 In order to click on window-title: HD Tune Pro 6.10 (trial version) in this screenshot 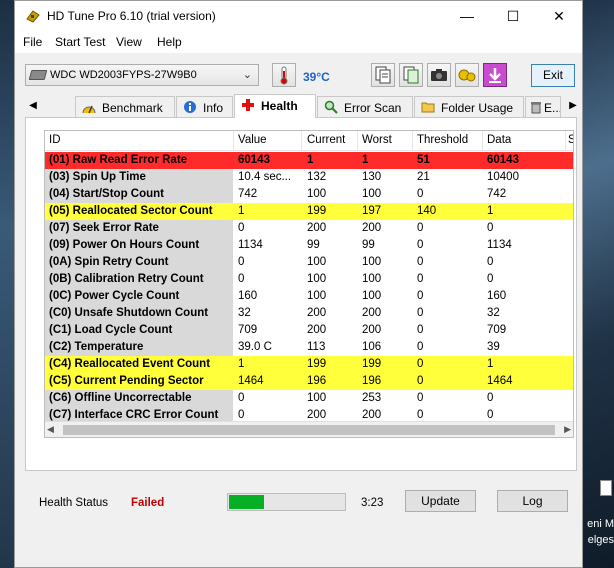, I will do `click(131, 16)`.